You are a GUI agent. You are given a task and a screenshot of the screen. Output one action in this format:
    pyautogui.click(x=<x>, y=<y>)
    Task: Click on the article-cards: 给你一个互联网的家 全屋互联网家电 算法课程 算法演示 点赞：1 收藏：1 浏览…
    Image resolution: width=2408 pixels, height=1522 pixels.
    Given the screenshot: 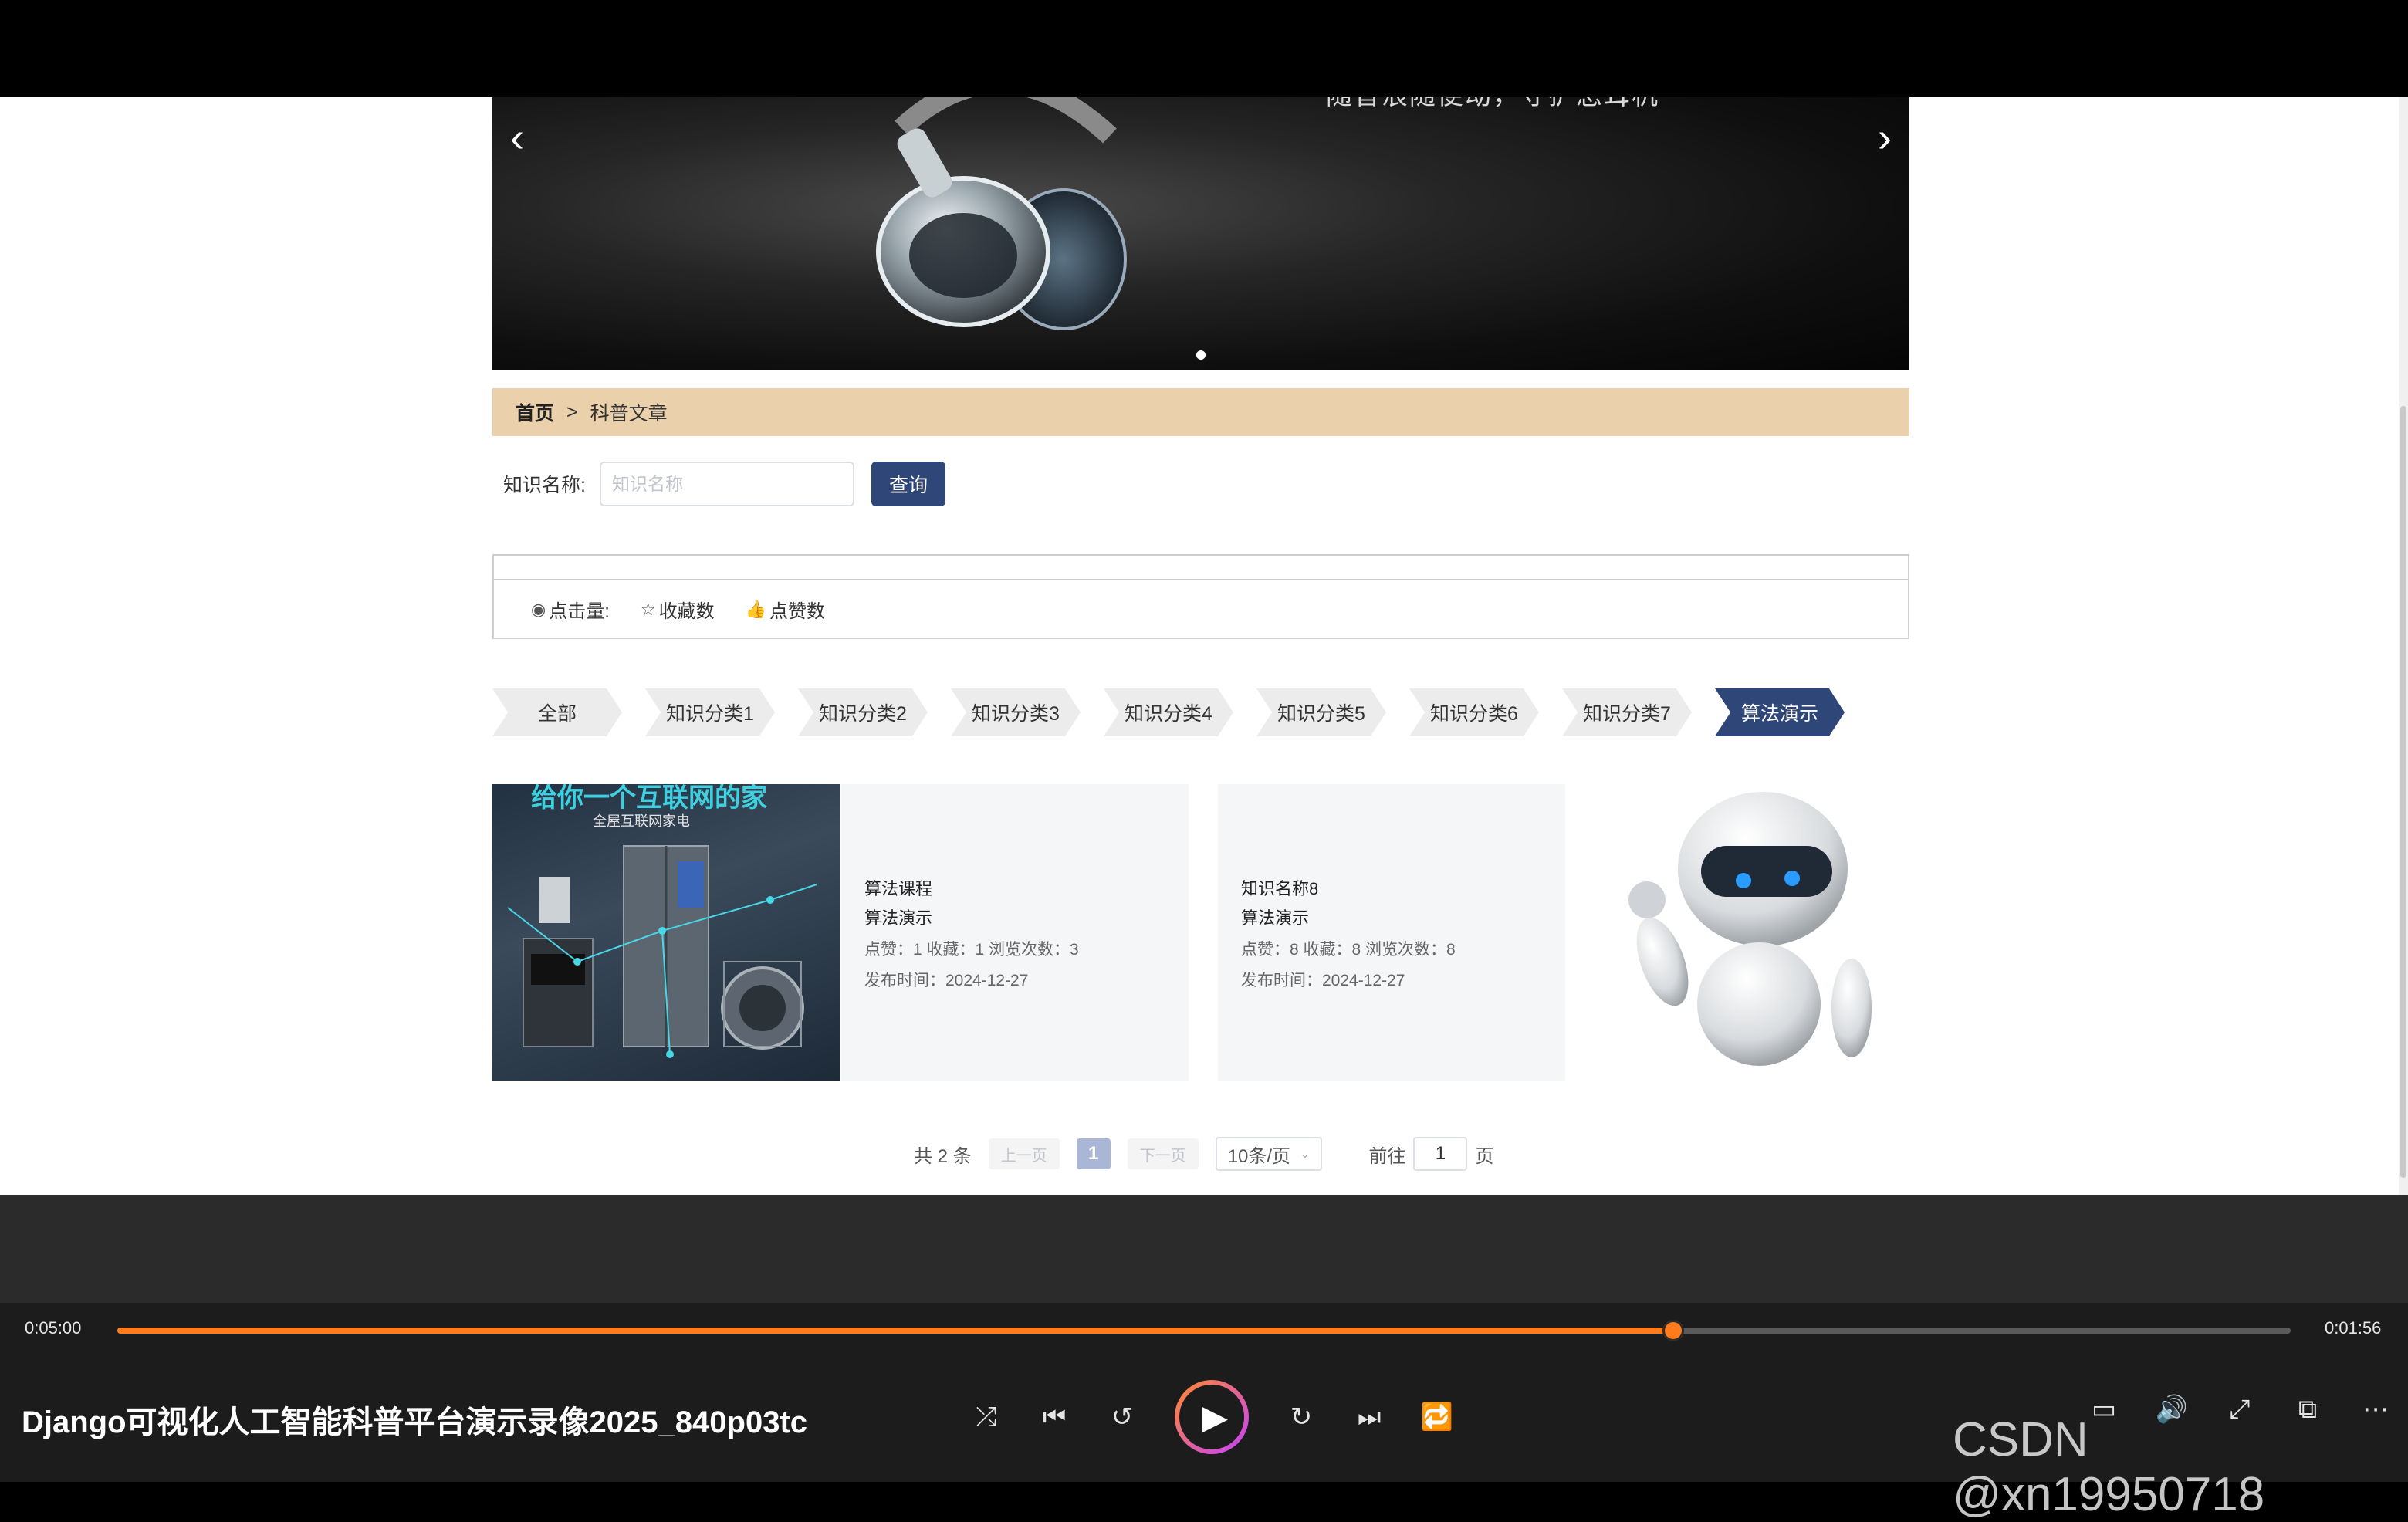 What is the action you would take?
    pyautogui.click(x=1201, y=932)
    